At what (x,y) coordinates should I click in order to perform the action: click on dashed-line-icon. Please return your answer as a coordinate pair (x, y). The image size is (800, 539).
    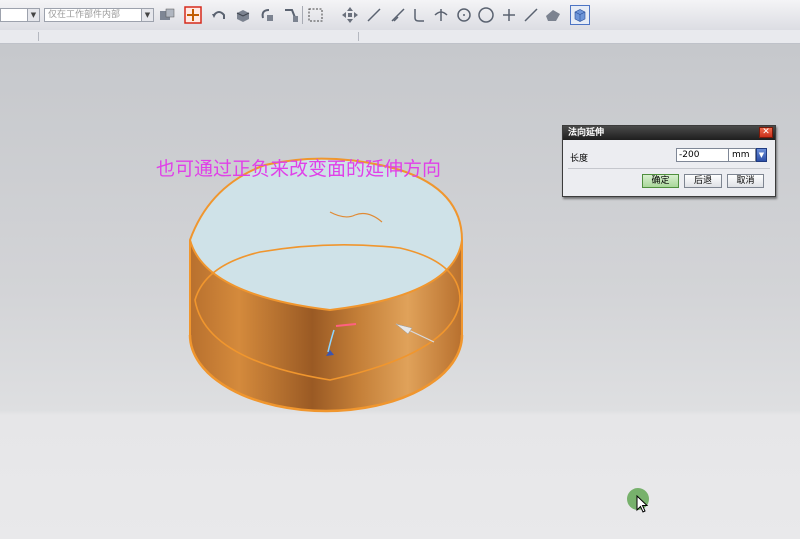
    Looking at the image, I should click on (398, 15).